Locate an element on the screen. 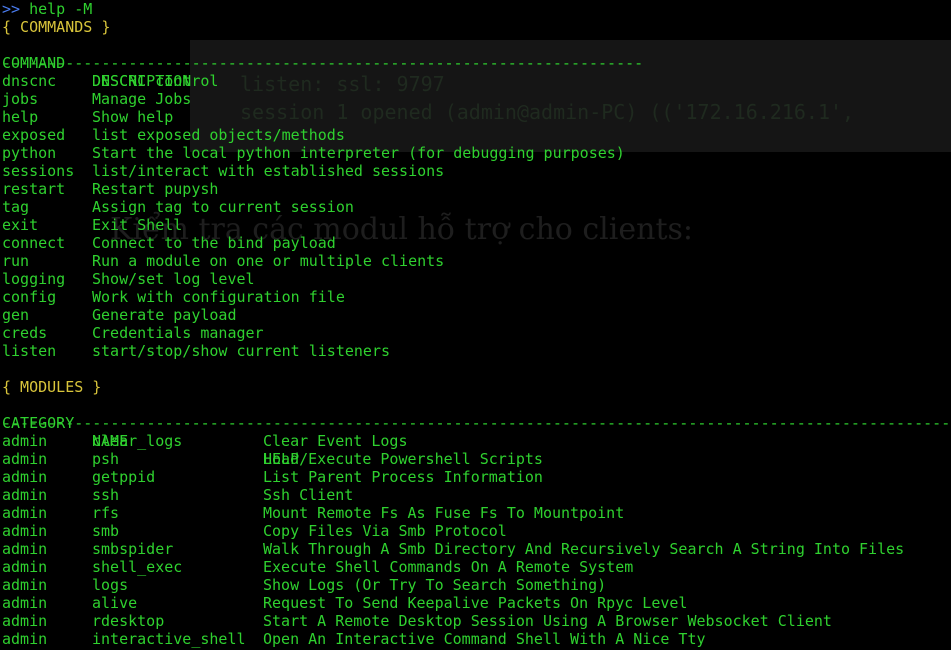  modules-section-title: { MODULES } is located at coordinates (52, 387).